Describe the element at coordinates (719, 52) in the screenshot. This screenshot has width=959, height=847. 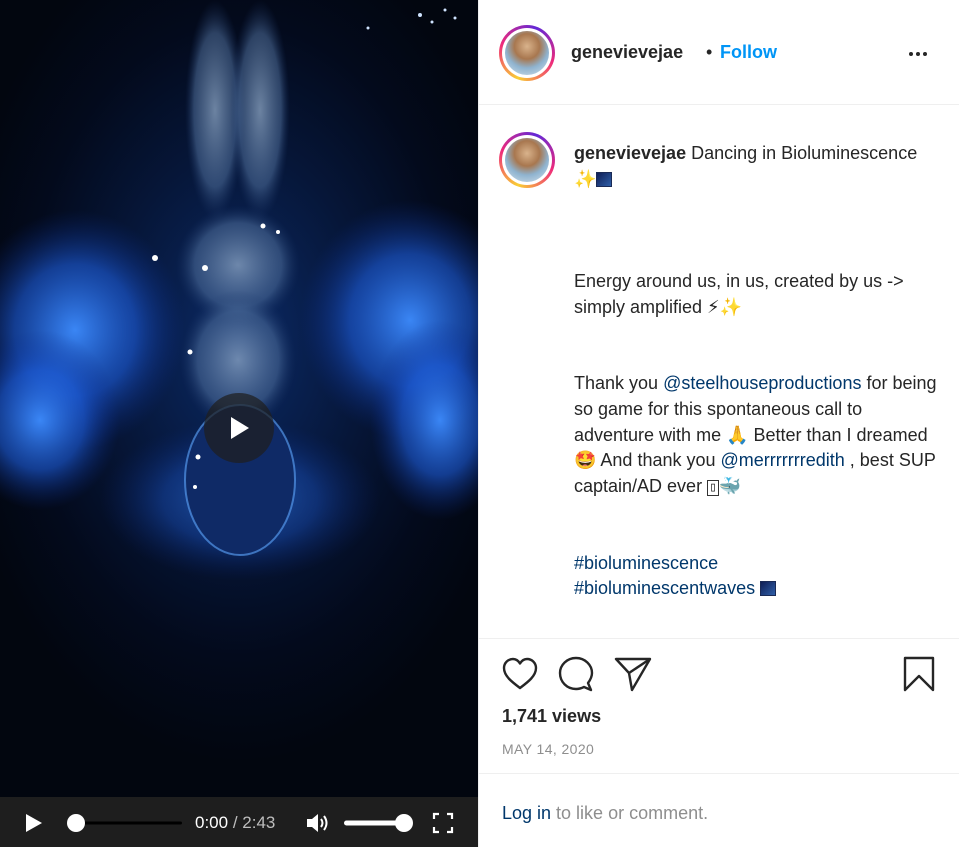
I see `post-header: genevievejae • Follow` at that location.